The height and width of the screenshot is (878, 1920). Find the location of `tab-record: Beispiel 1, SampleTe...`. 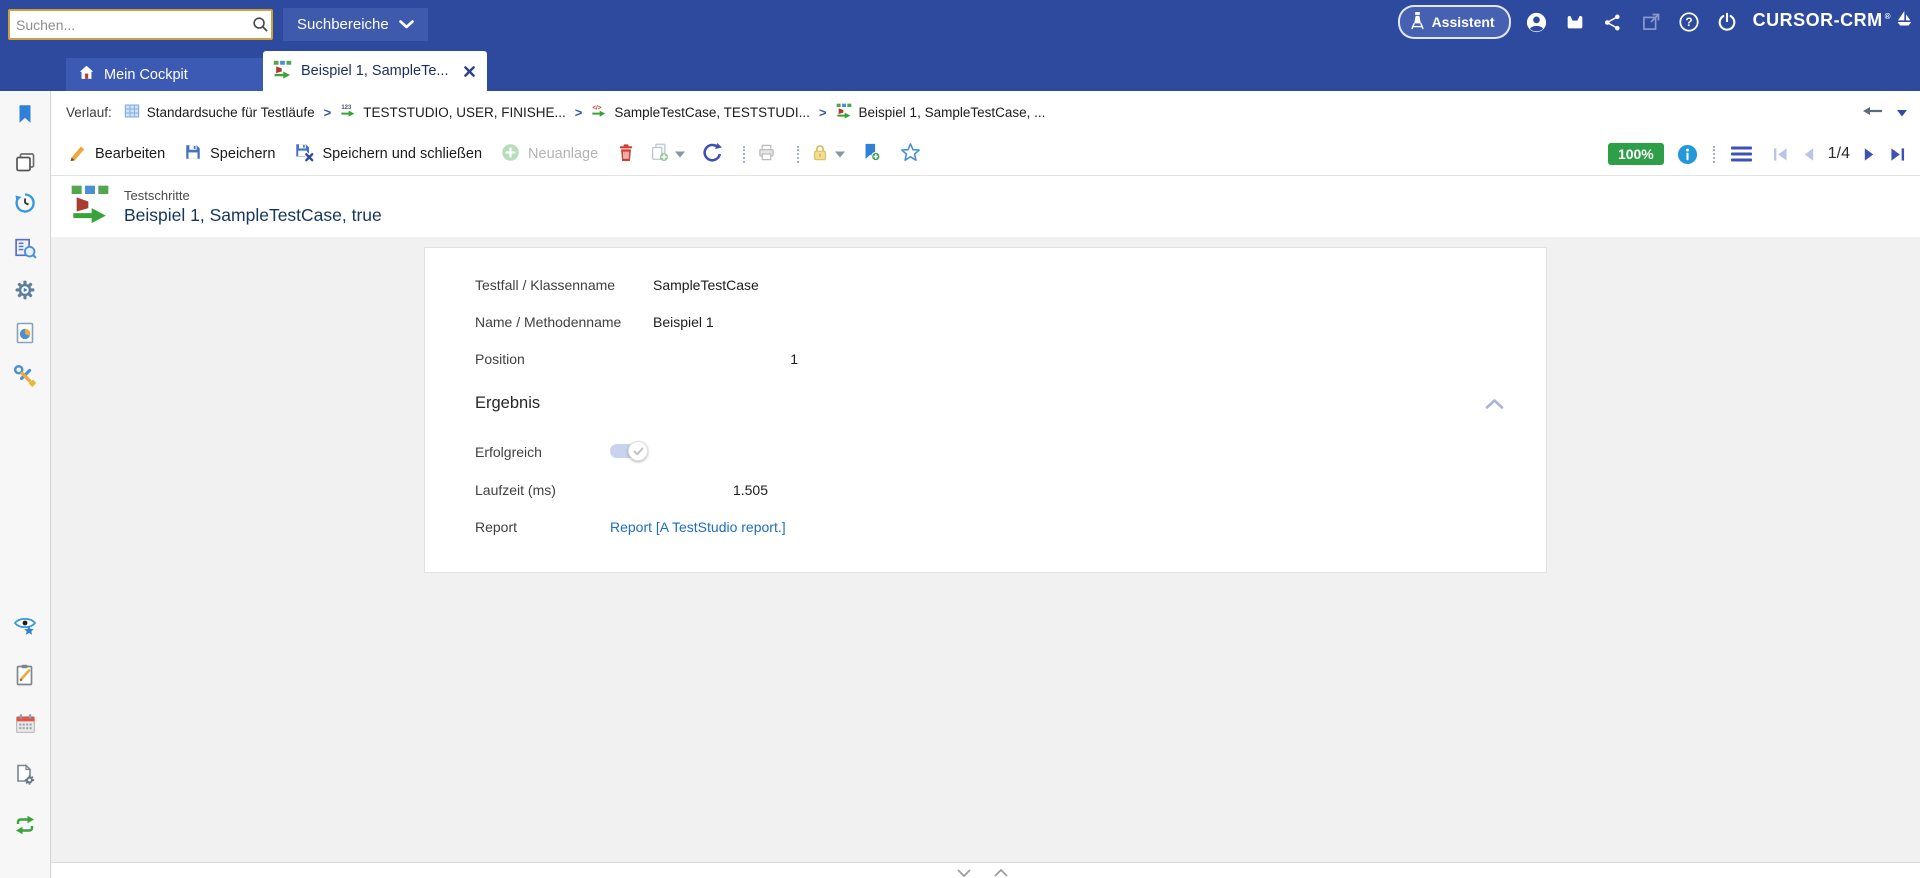

tab-record: Beispiel 1, SampleTe... is located at coordinates (375, 71).